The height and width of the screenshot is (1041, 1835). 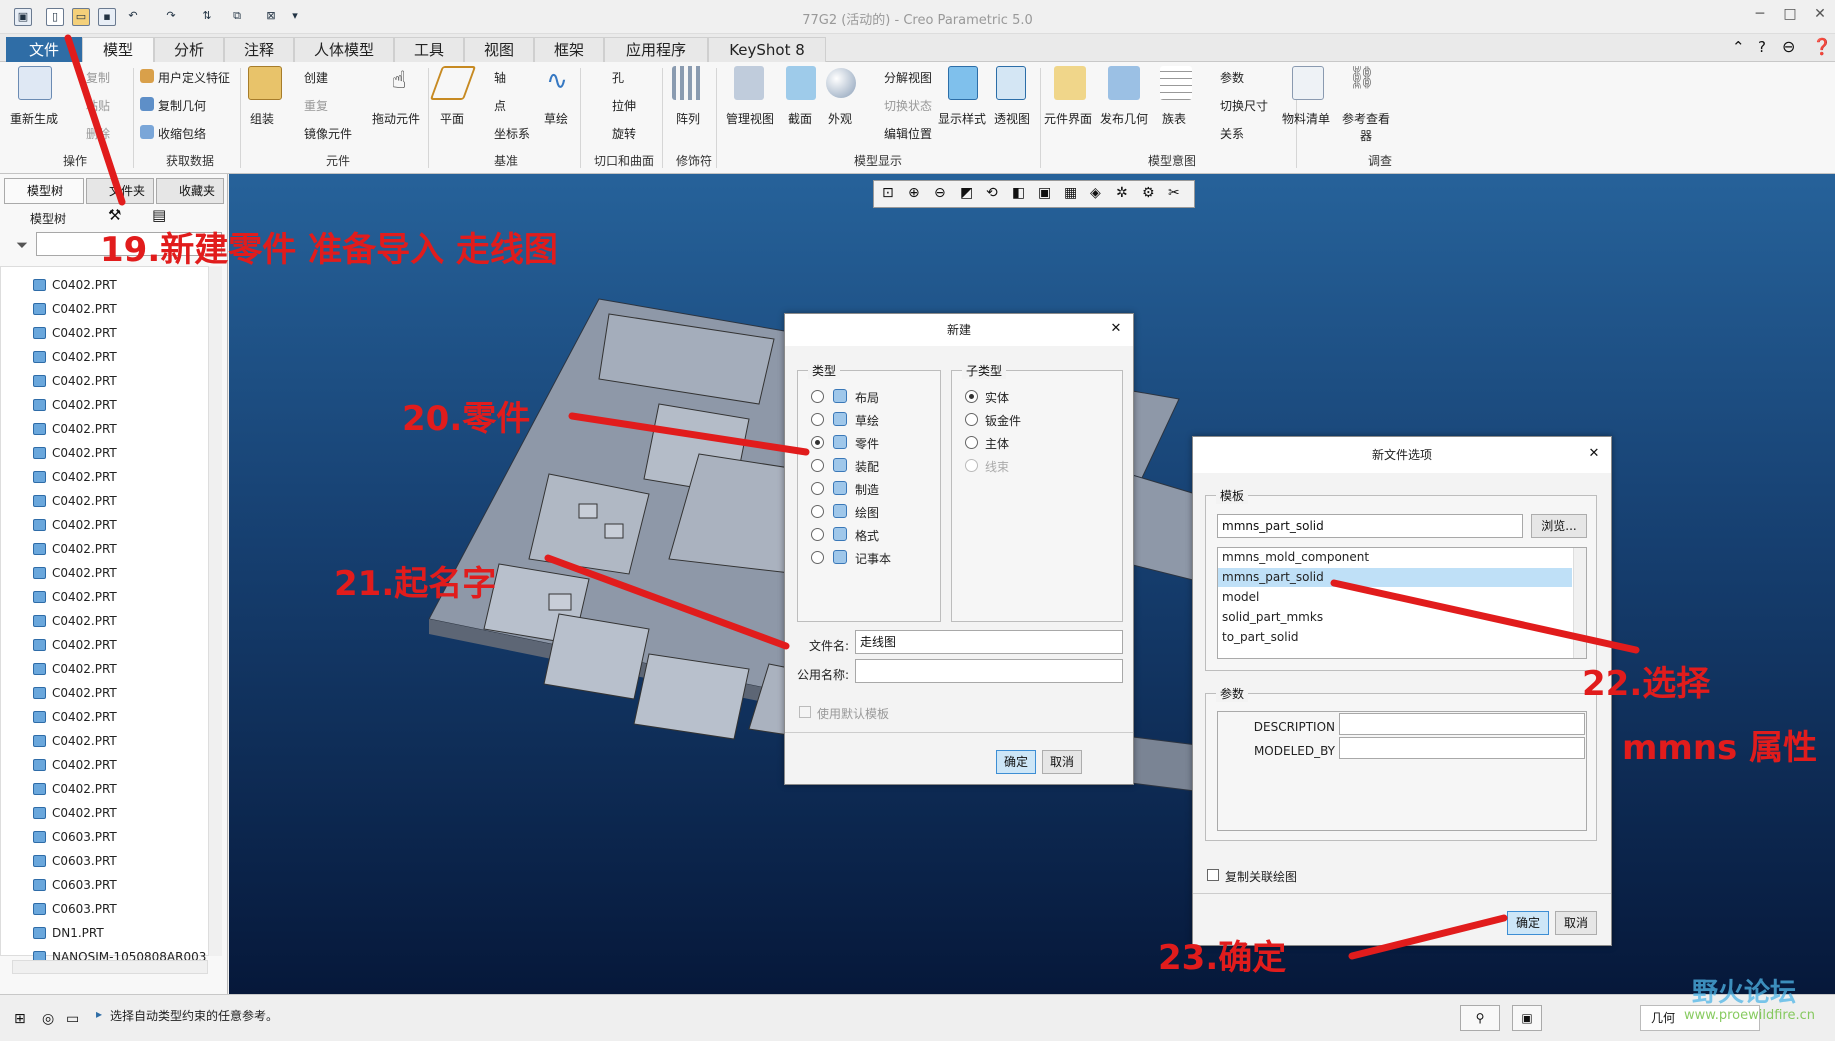 I want to click on tree-scrollbar, so click(x=215, y=611).